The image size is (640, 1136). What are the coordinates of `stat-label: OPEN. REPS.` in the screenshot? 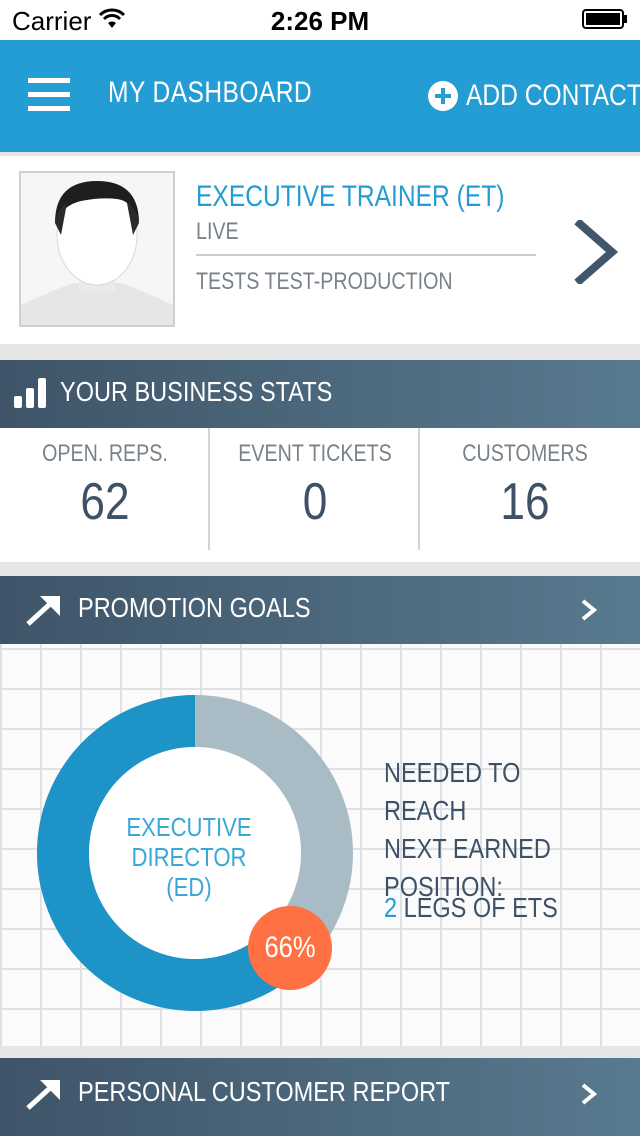 It's located at (105, 453).